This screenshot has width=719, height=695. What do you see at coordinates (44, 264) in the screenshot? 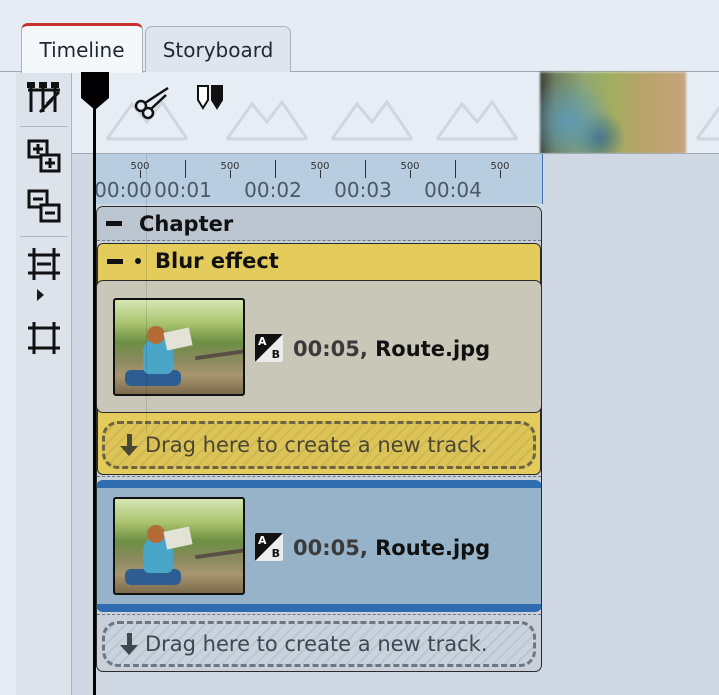
I see `fit-width-icon` at bounding box center [44, 264].